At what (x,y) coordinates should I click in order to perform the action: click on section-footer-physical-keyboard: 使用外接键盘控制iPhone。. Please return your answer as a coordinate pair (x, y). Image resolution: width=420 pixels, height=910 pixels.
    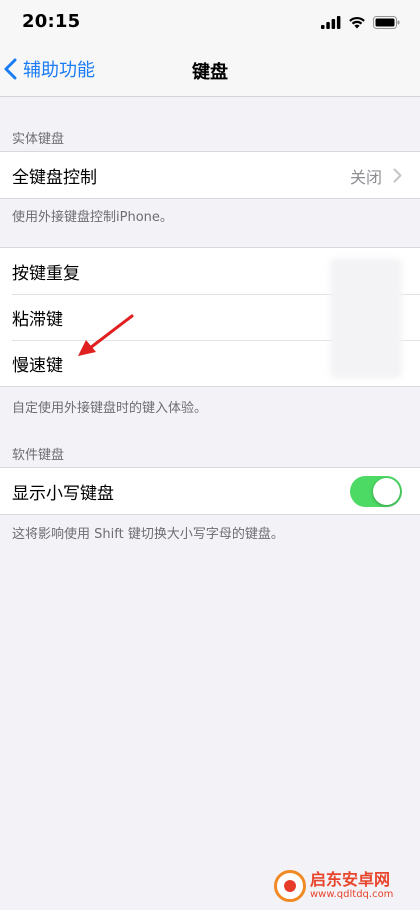
    Looking at the image, I should click on (92, 217).